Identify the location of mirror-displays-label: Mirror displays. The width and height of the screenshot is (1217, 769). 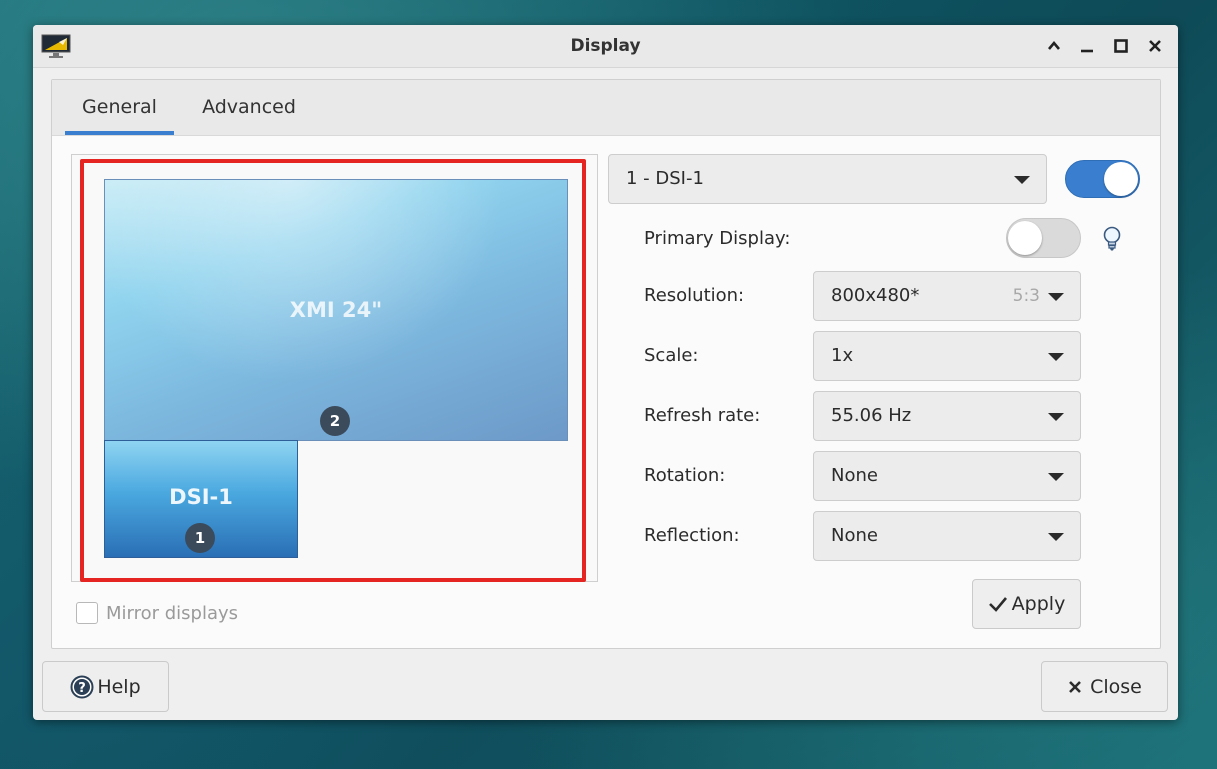
(172, 613).